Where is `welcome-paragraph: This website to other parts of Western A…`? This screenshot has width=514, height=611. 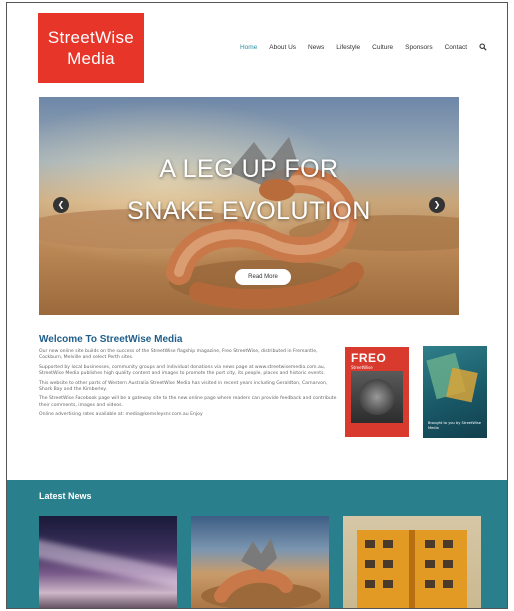
welcome-paragraph: This website to other parts of Western A… is located at coordinates (183, 386).